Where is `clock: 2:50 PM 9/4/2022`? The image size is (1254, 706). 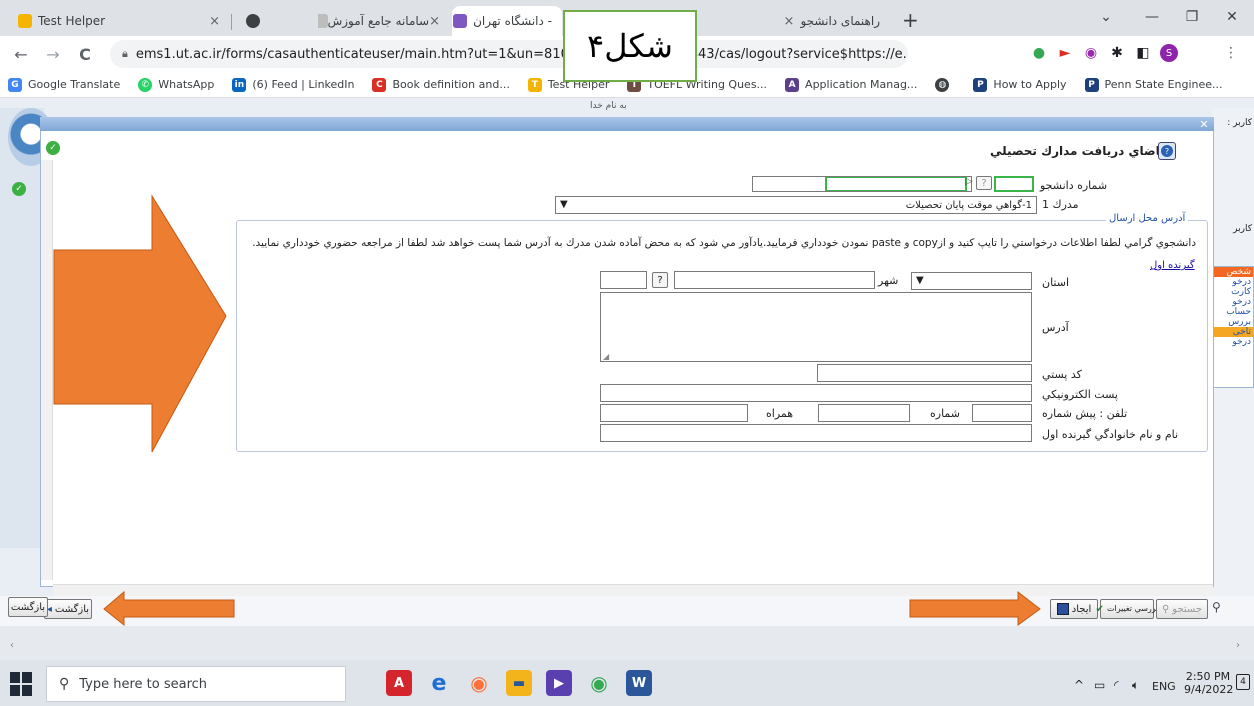 clock: 2:50 PM 9/4/2022 is located at coordinates (1209, 683).